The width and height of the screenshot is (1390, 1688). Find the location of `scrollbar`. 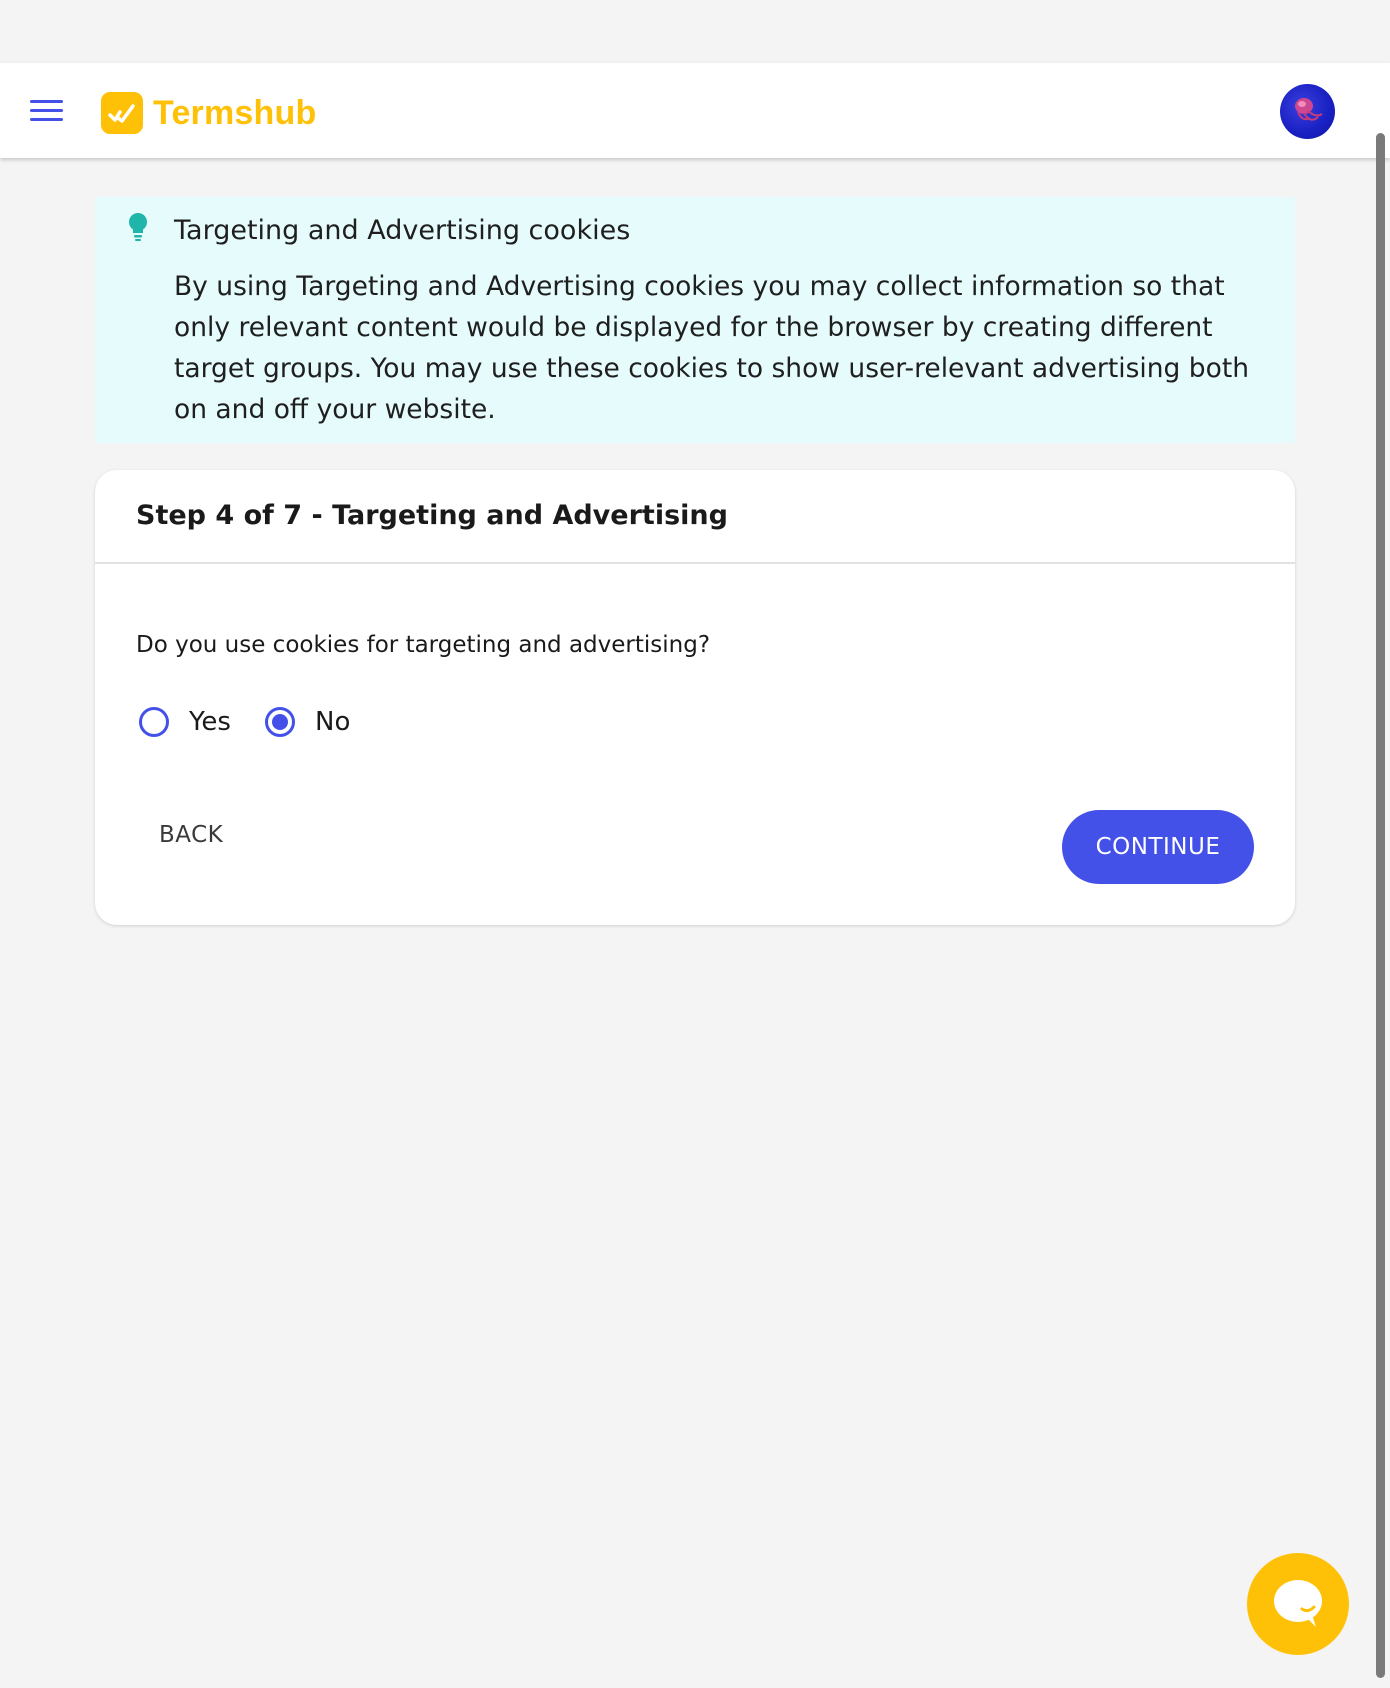

scrollbar is located at coordinates (1380, 905).